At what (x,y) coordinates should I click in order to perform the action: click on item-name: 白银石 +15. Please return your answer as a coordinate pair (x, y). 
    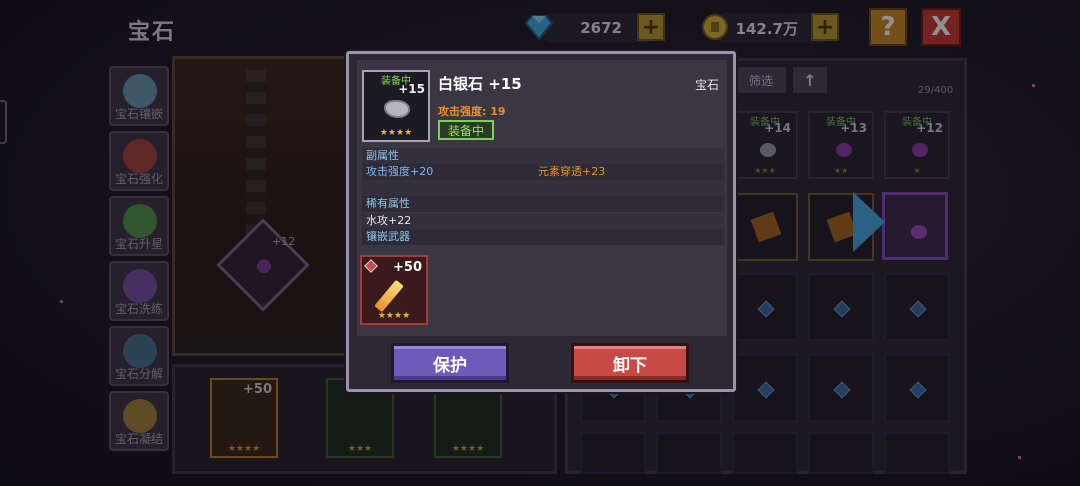
    Looking at the image, I should click on (480, 84).